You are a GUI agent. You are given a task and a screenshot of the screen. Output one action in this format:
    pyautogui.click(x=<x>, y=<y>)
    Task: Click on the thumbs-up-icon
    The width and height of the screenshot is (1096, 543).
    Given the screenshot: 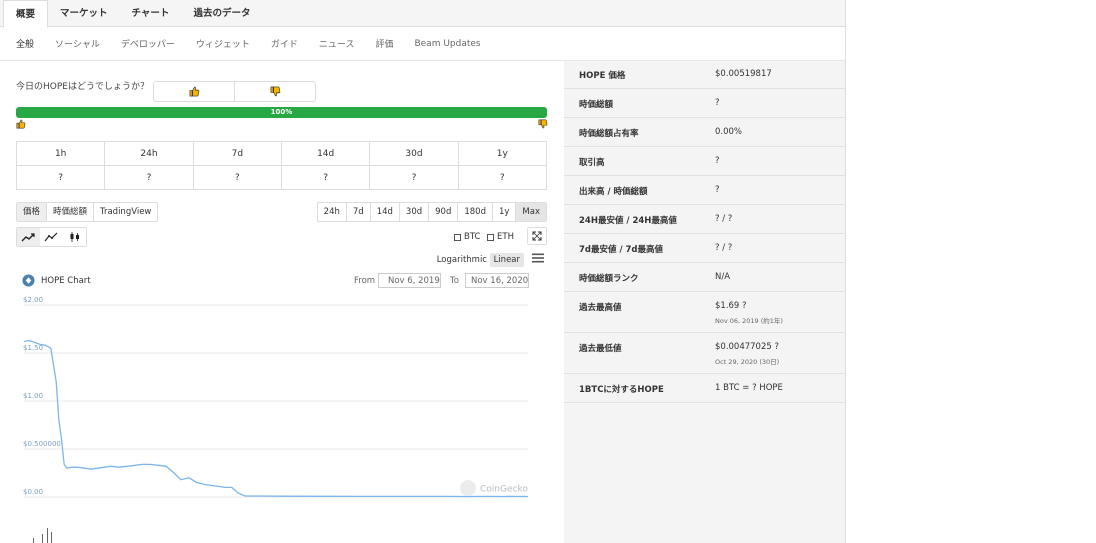 What is the action you would take?
    pyautogui.click(x=194, y=91)
    